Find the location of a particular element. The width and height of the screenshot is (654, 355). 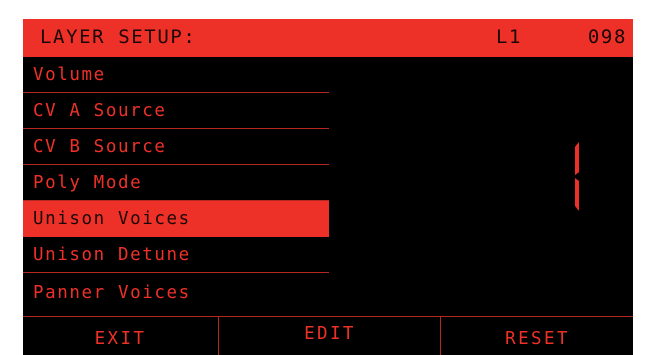

page-title: LAYER SETUP: is located at coordinates (118, 37).